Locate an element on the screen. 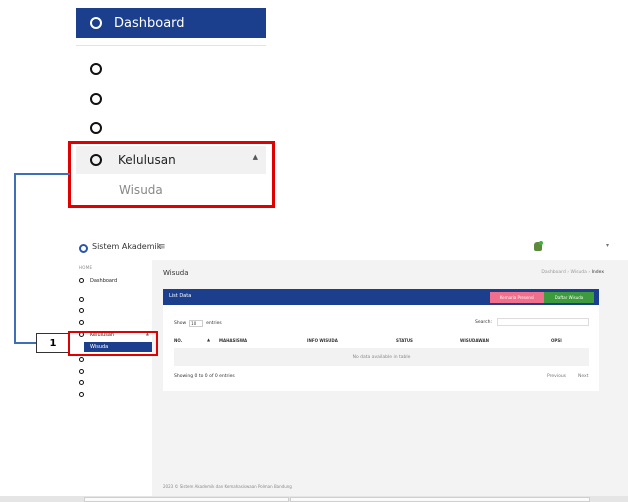 This screenshot has height=502, width=628. card-header: List Data Kemaria Presensi Daftar Wisuda is located at coordinates (381, 297).